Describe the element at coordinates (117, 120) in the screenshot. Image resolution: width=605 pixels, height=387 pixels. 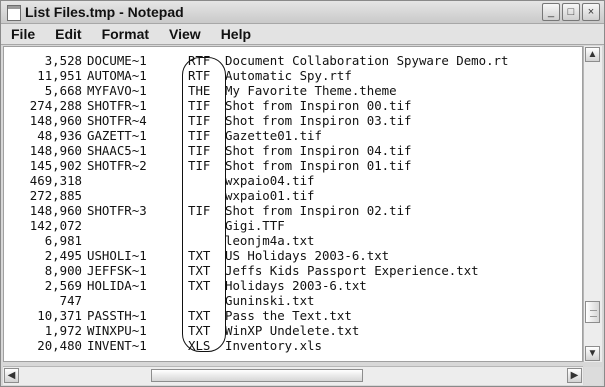
I see `short-name: SHOTFR~4` at that location.